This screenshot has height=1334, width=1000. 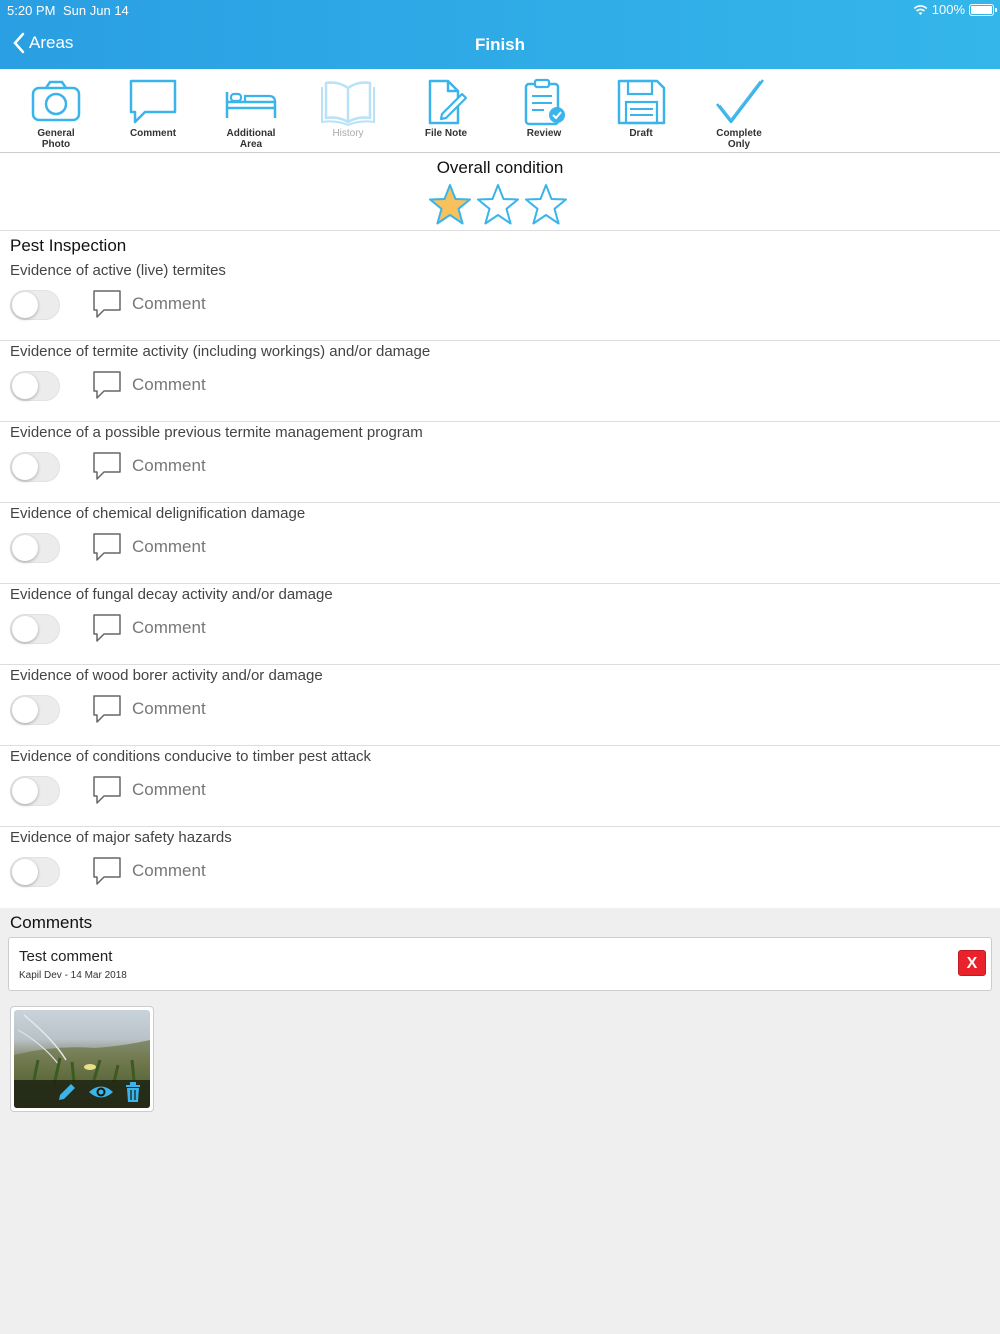 I want to click on photo-thumbnail, so click(x=82, y=1059).